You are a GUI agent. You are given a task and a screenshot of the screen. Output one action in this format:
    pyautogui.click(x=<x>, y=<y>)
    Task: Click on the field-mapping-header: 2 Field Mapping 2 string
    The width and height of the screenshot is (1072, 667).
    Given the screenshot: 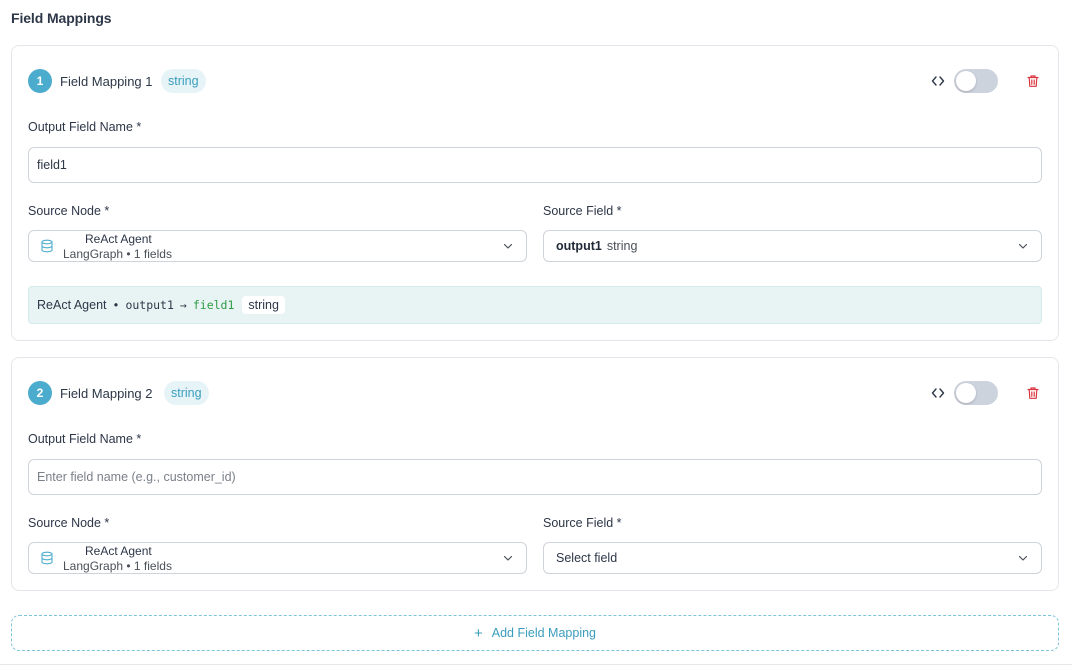 What is the action you would take?
    pyautogui.click(x=535, y=393)
    